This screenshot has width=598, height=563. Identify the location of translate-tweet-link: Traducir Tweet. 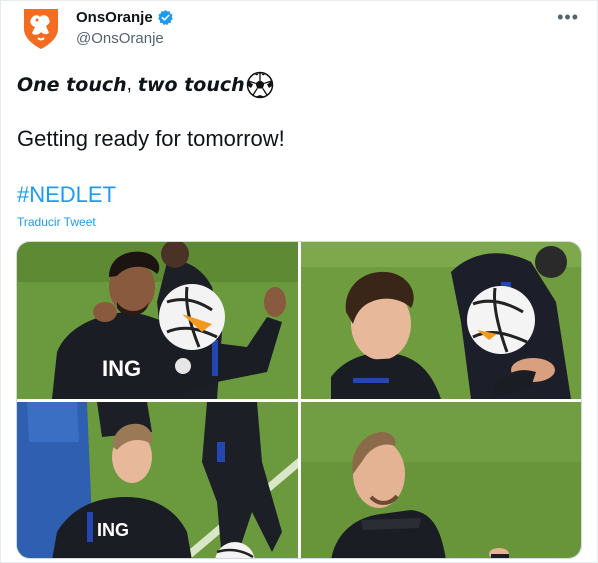
(56, 222).